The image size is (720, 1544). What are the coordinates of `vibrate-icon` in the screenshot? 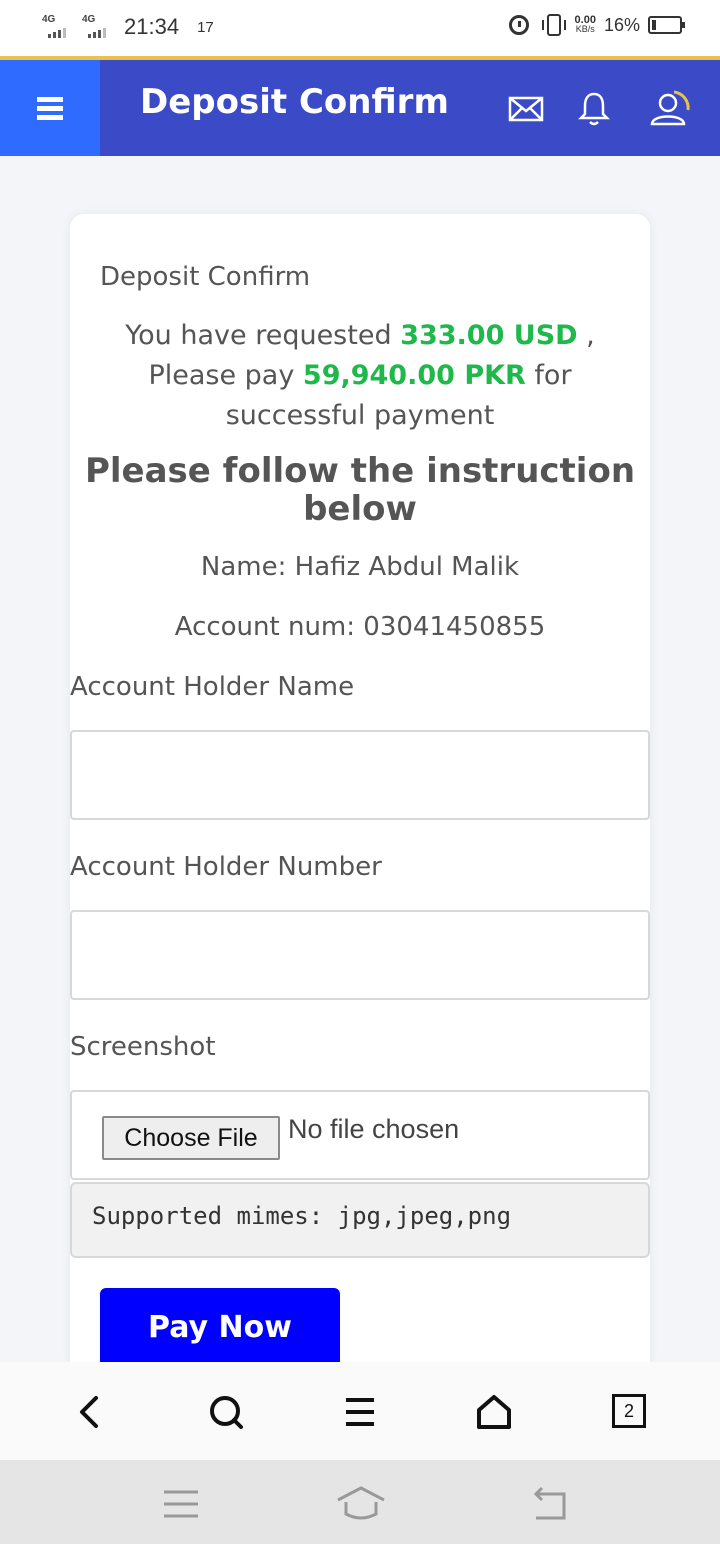 It's located at (553, 25).